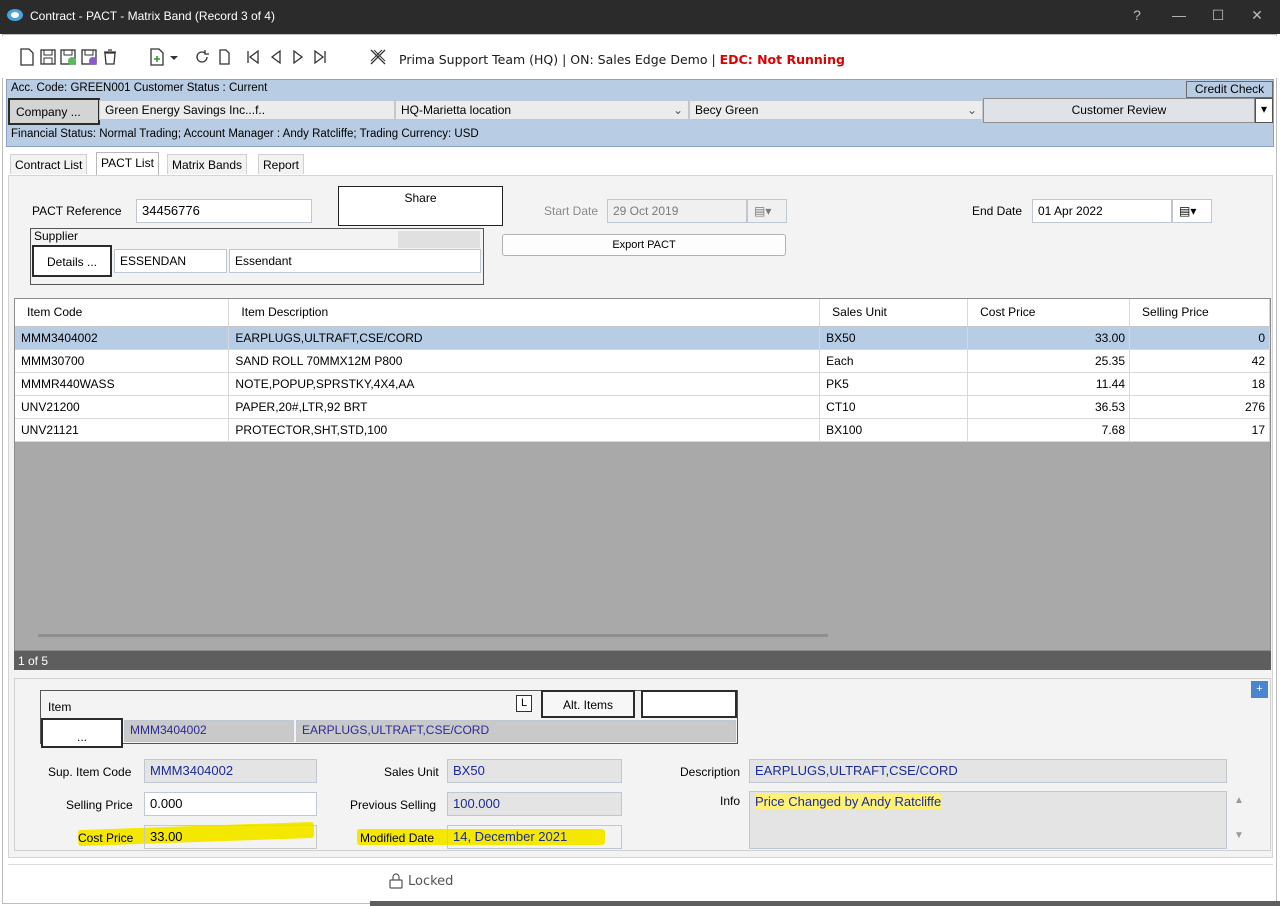 This screenshot has width=1280, height=906. What do you see at coordinates (378, 57) in the screenshot?
I see `close-record-icon` at bounding box center [378, 57].